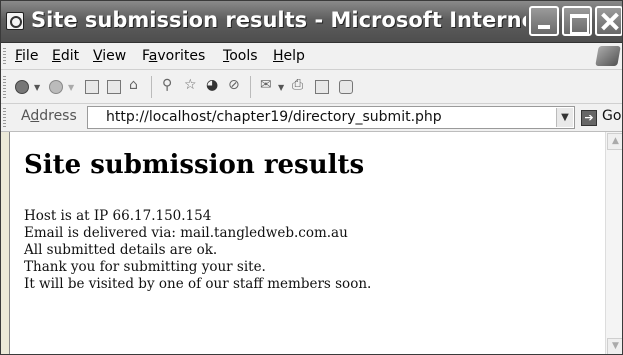 The height and width of the screenshot is (355, 623). What do you see at coordinates (289, 56) in the screenshot?
I see `menu-help: Help` at bounding box center [289, 56].